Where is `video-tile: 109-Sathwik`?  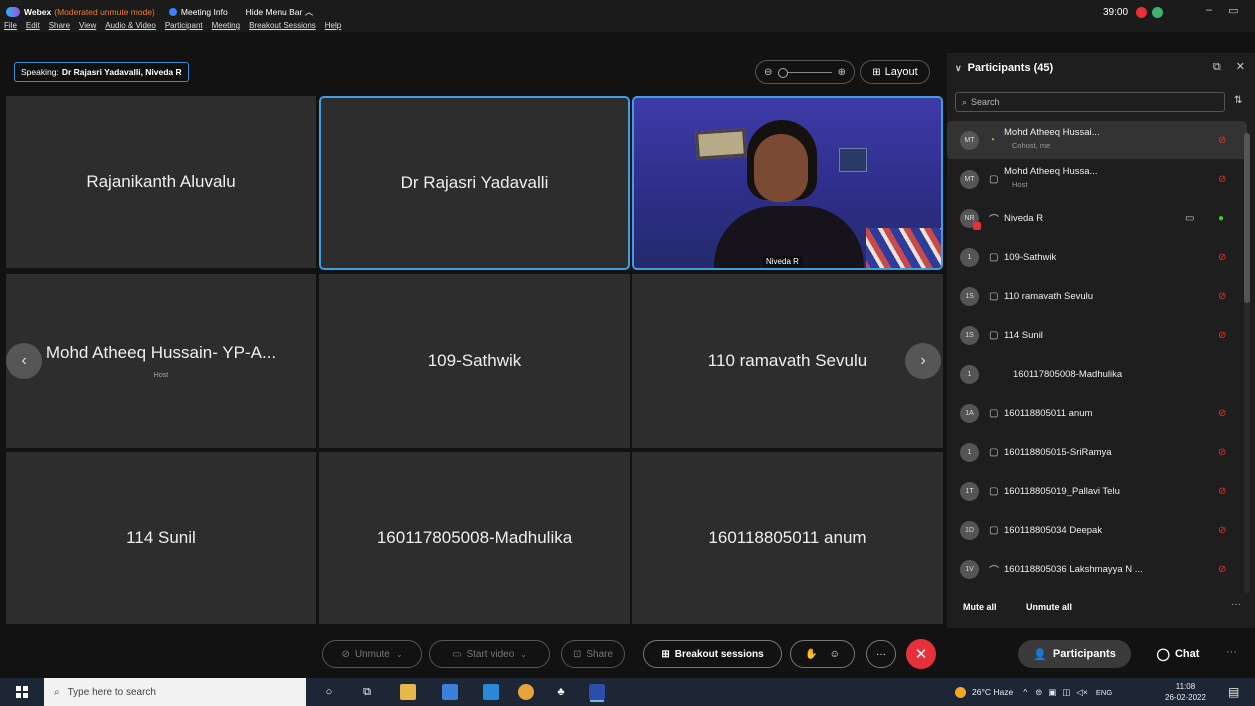 video-tile: 109-Sathwik is located at coordinates (474, 361).